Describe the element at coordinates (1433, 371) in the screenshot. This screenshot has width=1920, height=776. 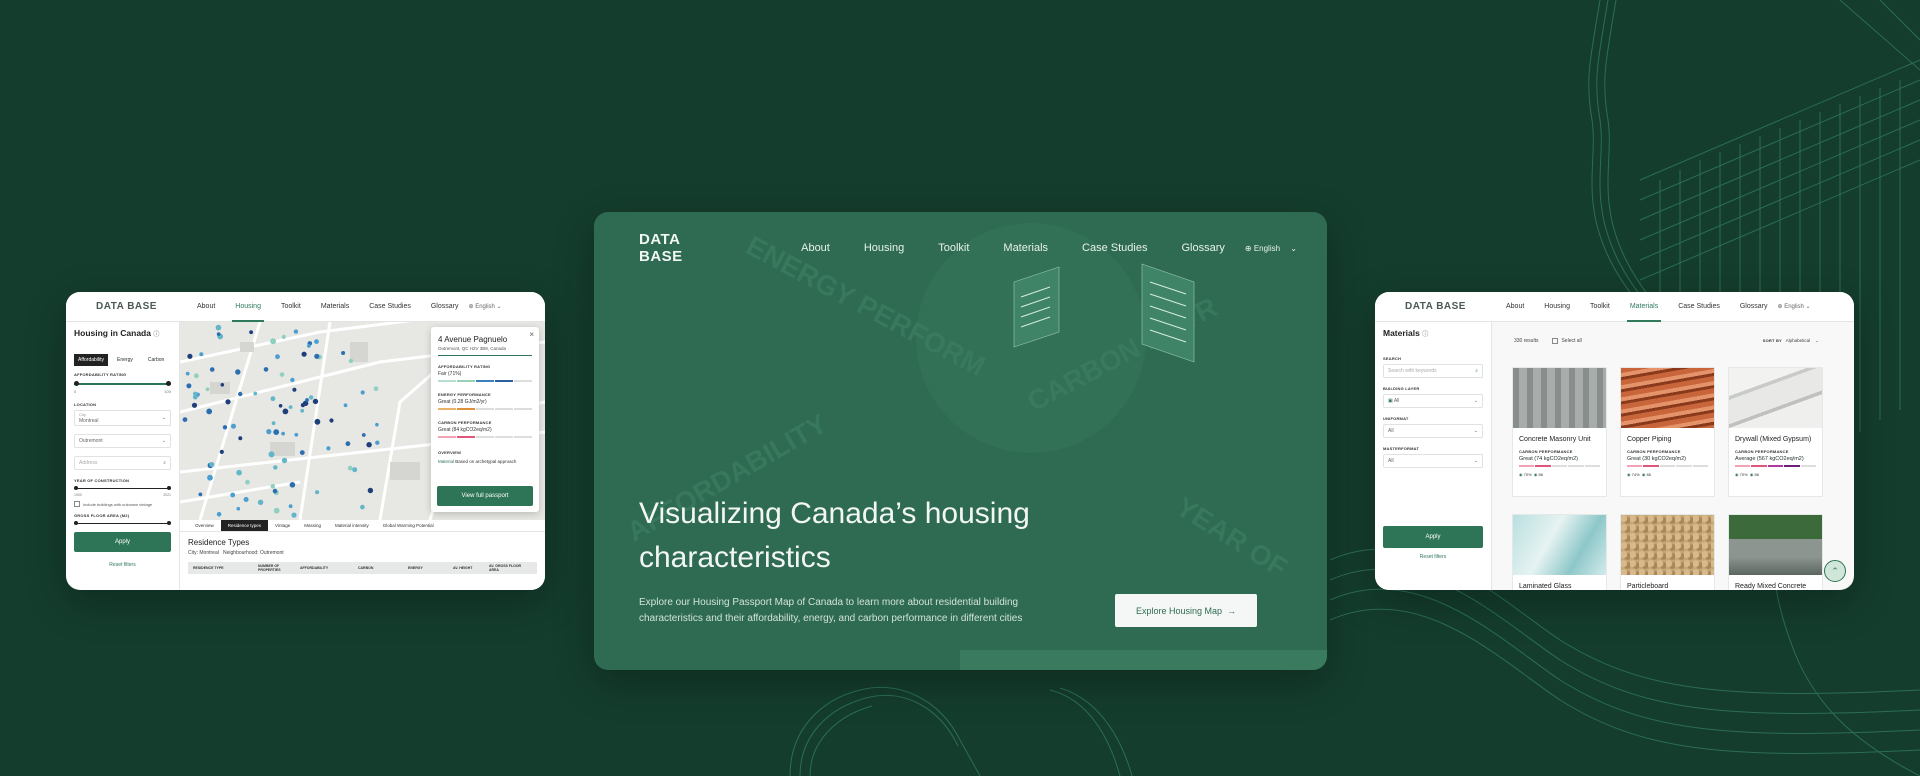
I see `materials-search-input: Search with keywords ⌕` at that location.